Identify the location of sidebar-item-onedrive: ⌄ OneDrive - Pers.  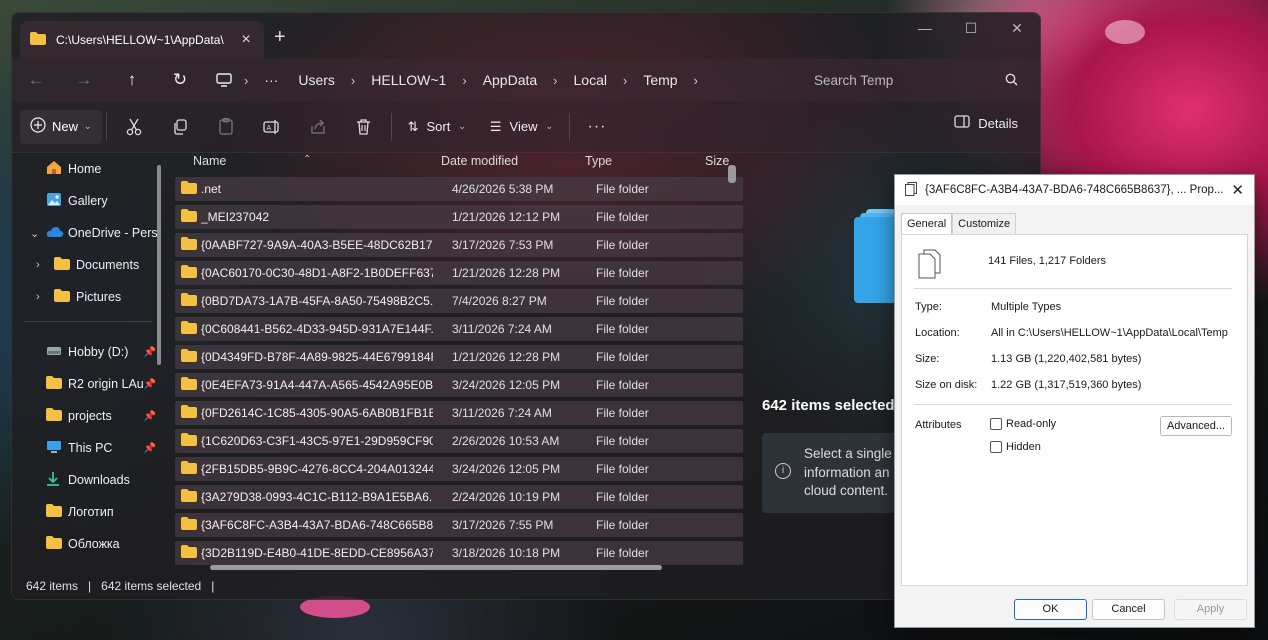
(87, 233).